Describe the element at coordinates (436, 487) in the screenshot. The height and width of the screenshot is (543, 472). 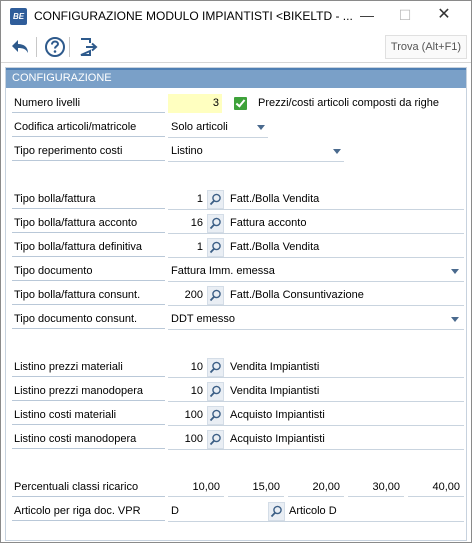
I see `percentuale-input-5: 40,00` at that location.